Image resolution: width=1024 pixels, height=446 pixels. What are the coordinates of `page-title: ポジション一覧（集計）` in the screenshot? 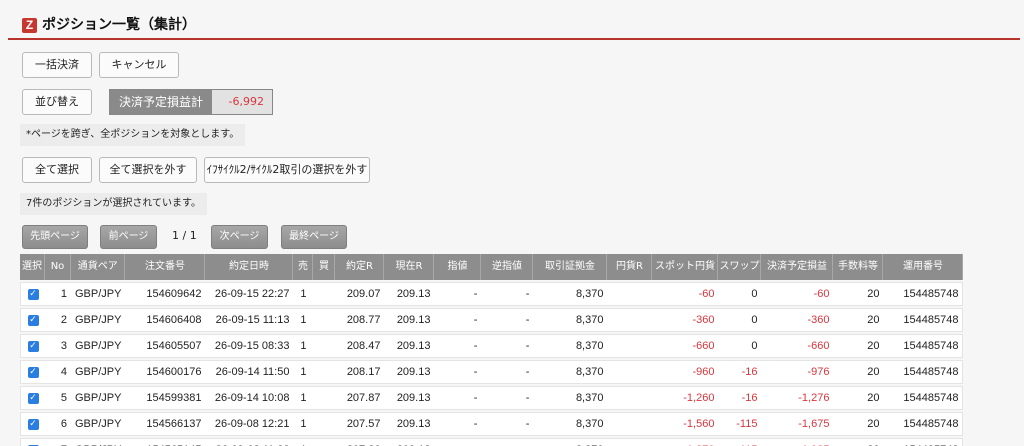 It's located at (119, 25).